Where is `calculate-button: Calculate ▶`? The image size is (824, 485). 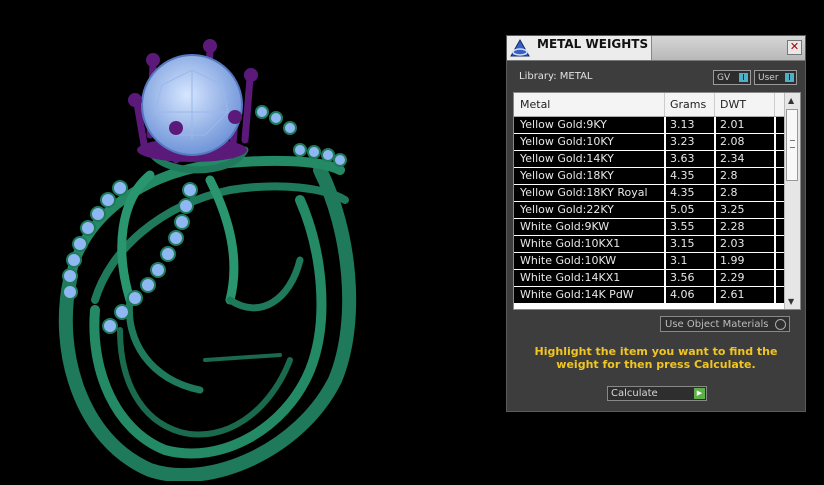 calculate-button: Calculate ▶ is located at coordinates (657, 393).